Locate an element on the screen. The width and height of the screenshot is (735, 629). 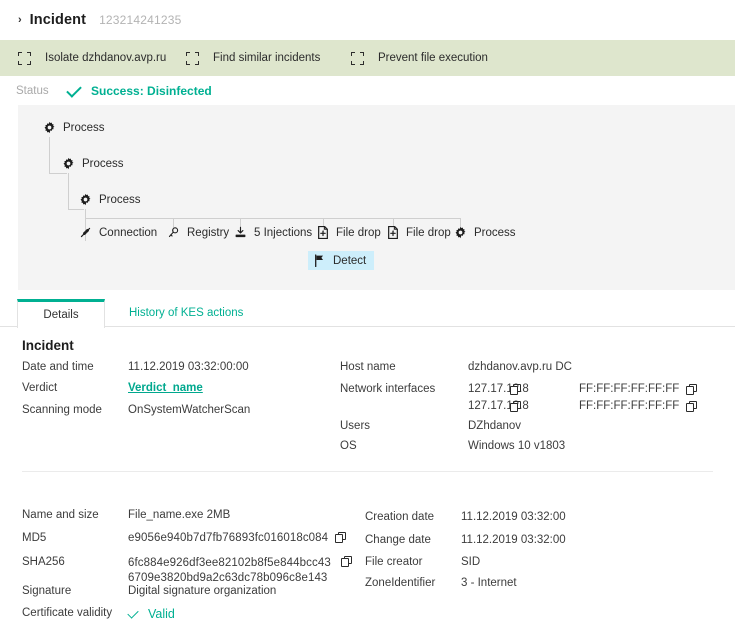
tree-node-process-4: Process is located at coordinates (485, 232).